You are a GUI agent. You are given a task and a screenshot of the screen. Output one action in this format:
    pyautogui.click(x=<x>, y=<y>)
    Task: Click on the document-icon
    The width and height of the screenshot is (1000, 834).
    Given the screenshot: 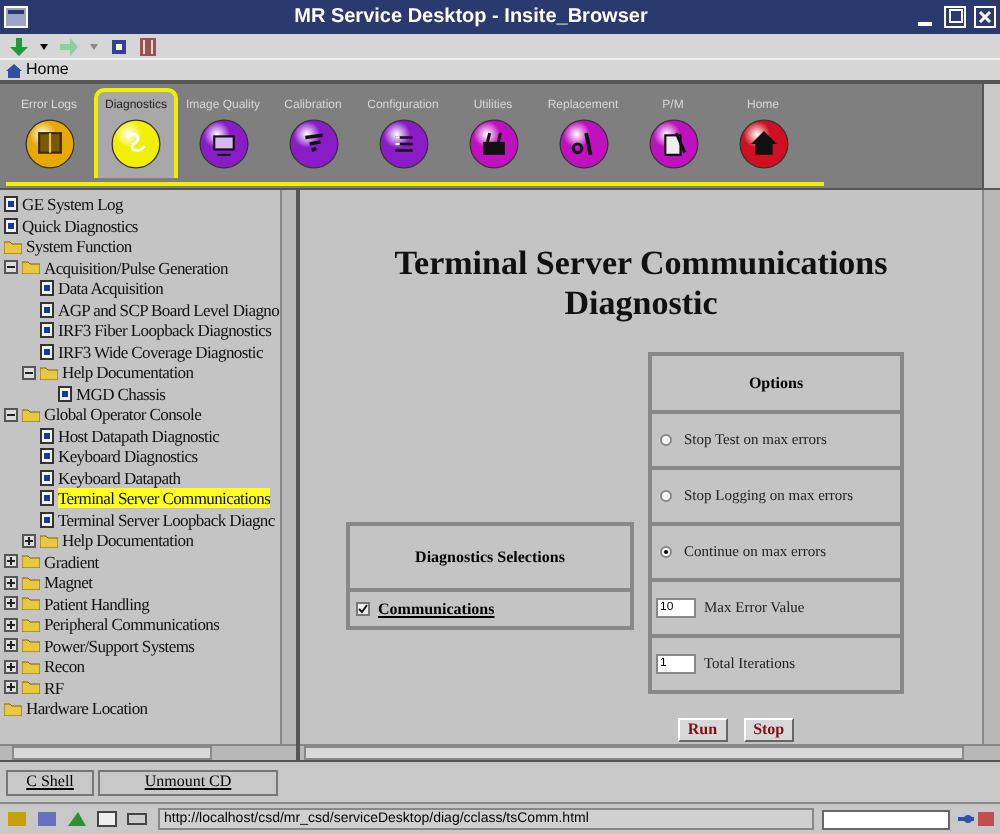 What is the action you would take?
    pyautogui.click(x=65, y=393)
    